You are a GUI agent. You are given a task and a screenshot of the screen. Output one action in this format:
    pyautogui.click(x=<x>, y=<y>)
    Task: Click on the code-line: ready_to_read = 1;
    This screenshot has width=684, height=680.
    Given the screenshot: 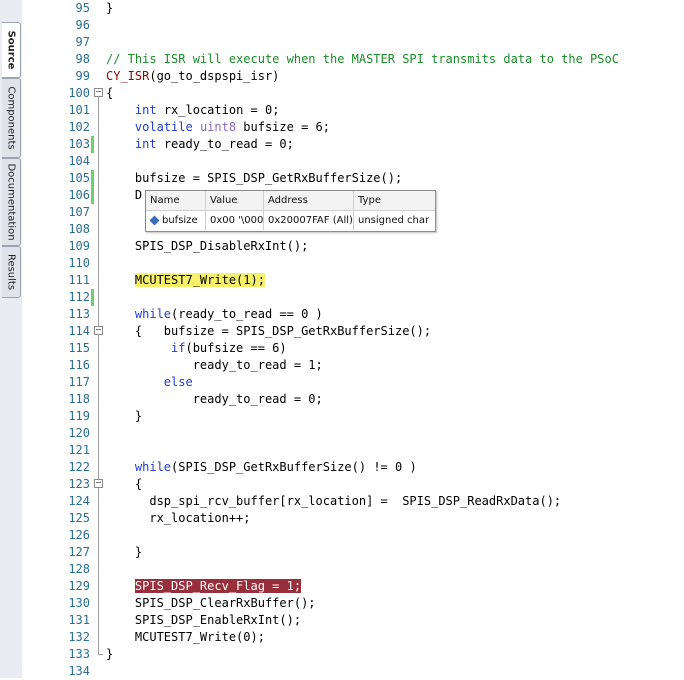 What is the action you would take?
    pyautogui.click(x=214, y=365)
    